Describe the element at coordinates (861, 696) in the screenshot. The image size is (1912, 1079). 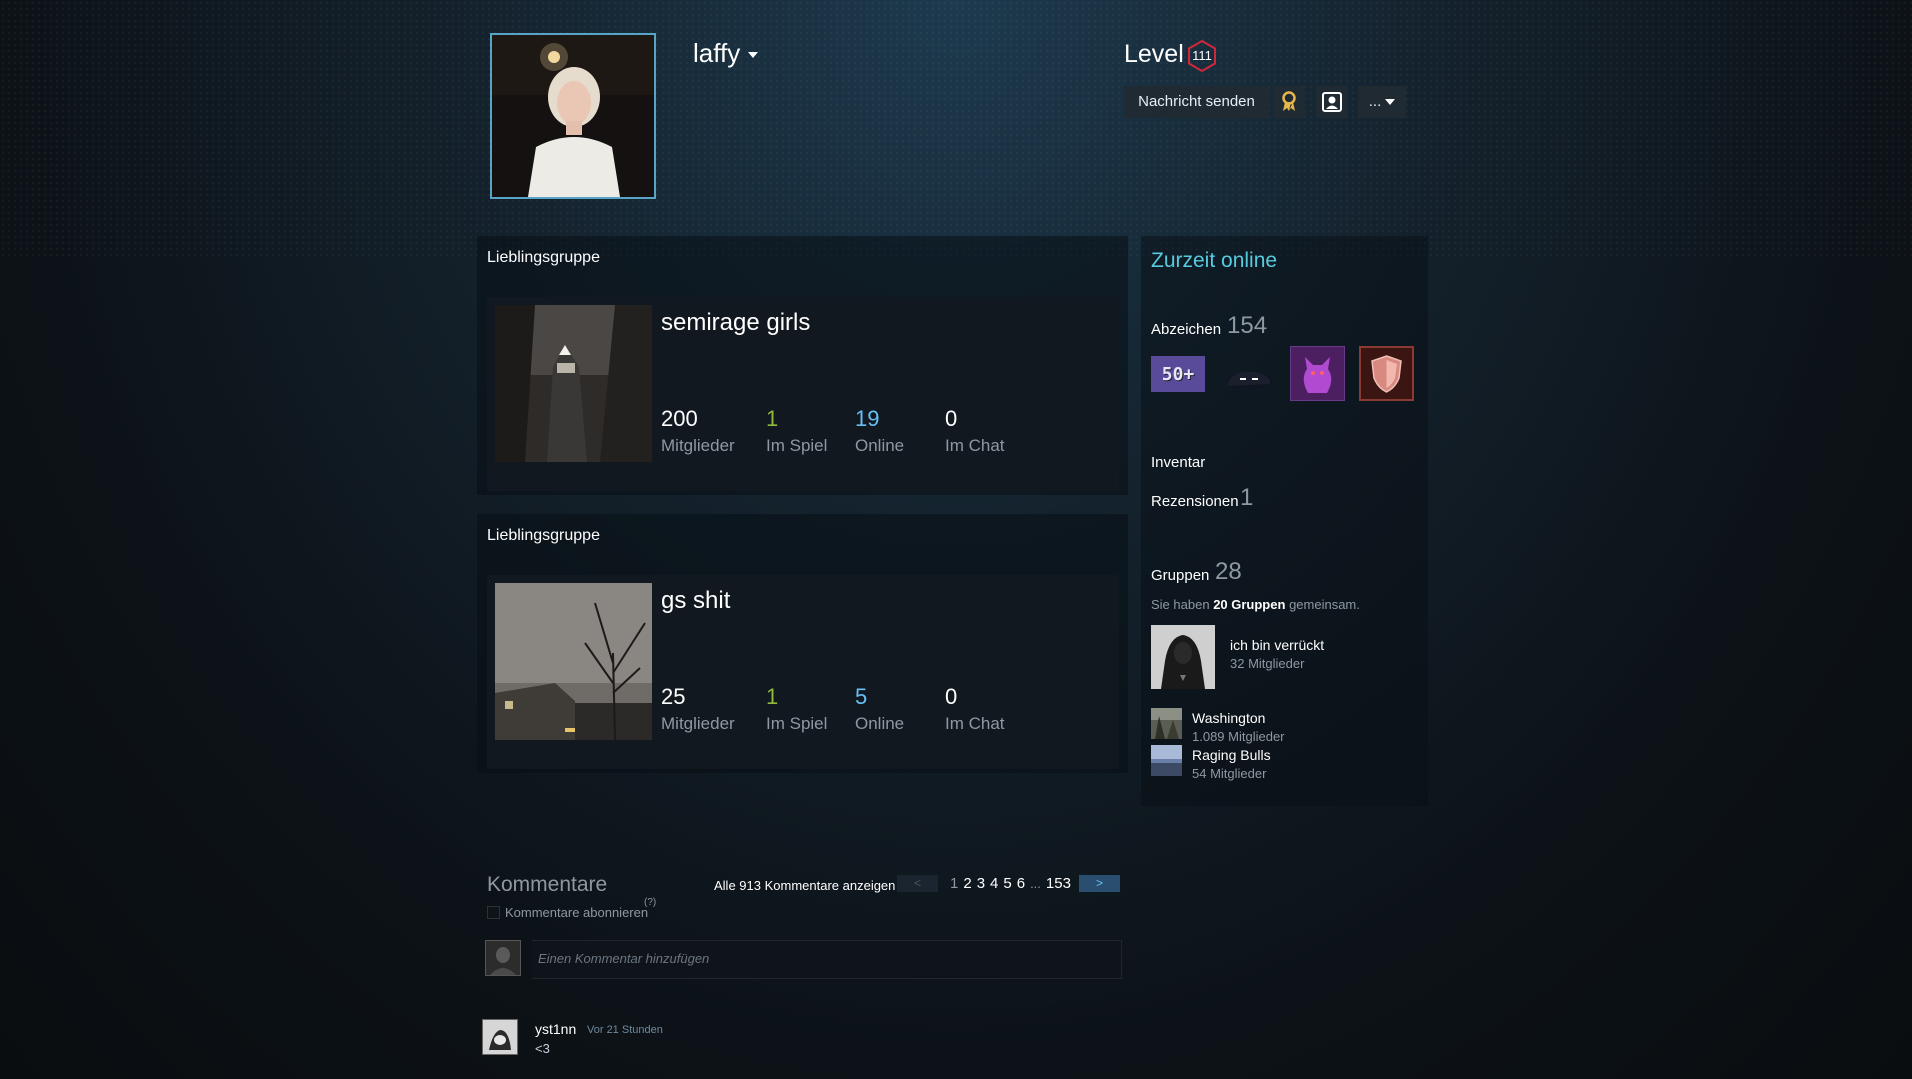
I see `group-stat-online: 5` at that location.